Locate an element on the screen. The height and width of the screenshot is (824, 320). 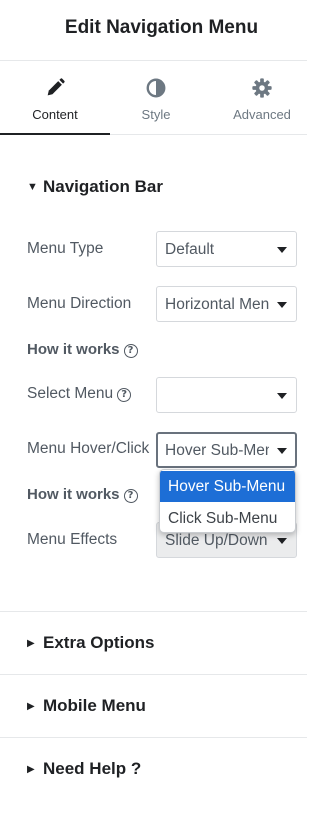
select-menu-label-text: Select Menu is located at coordinates (70, 393).